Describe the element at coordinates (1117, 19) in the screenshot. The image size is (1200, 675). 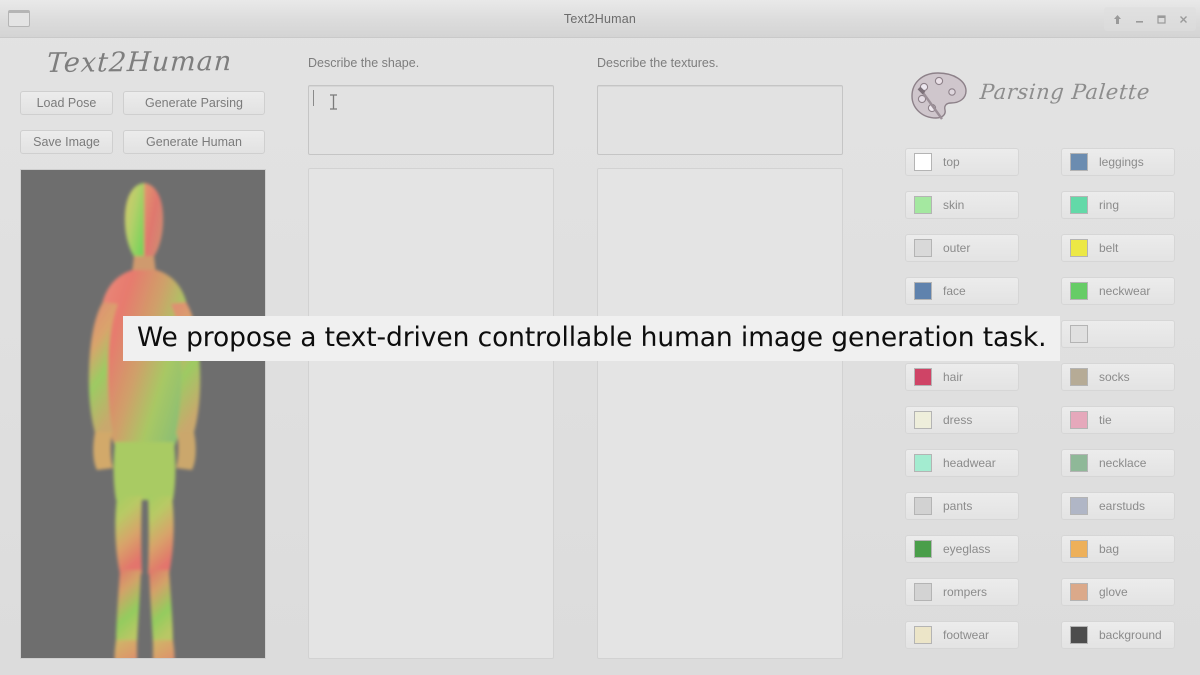
I see `pin-icon` at that location.